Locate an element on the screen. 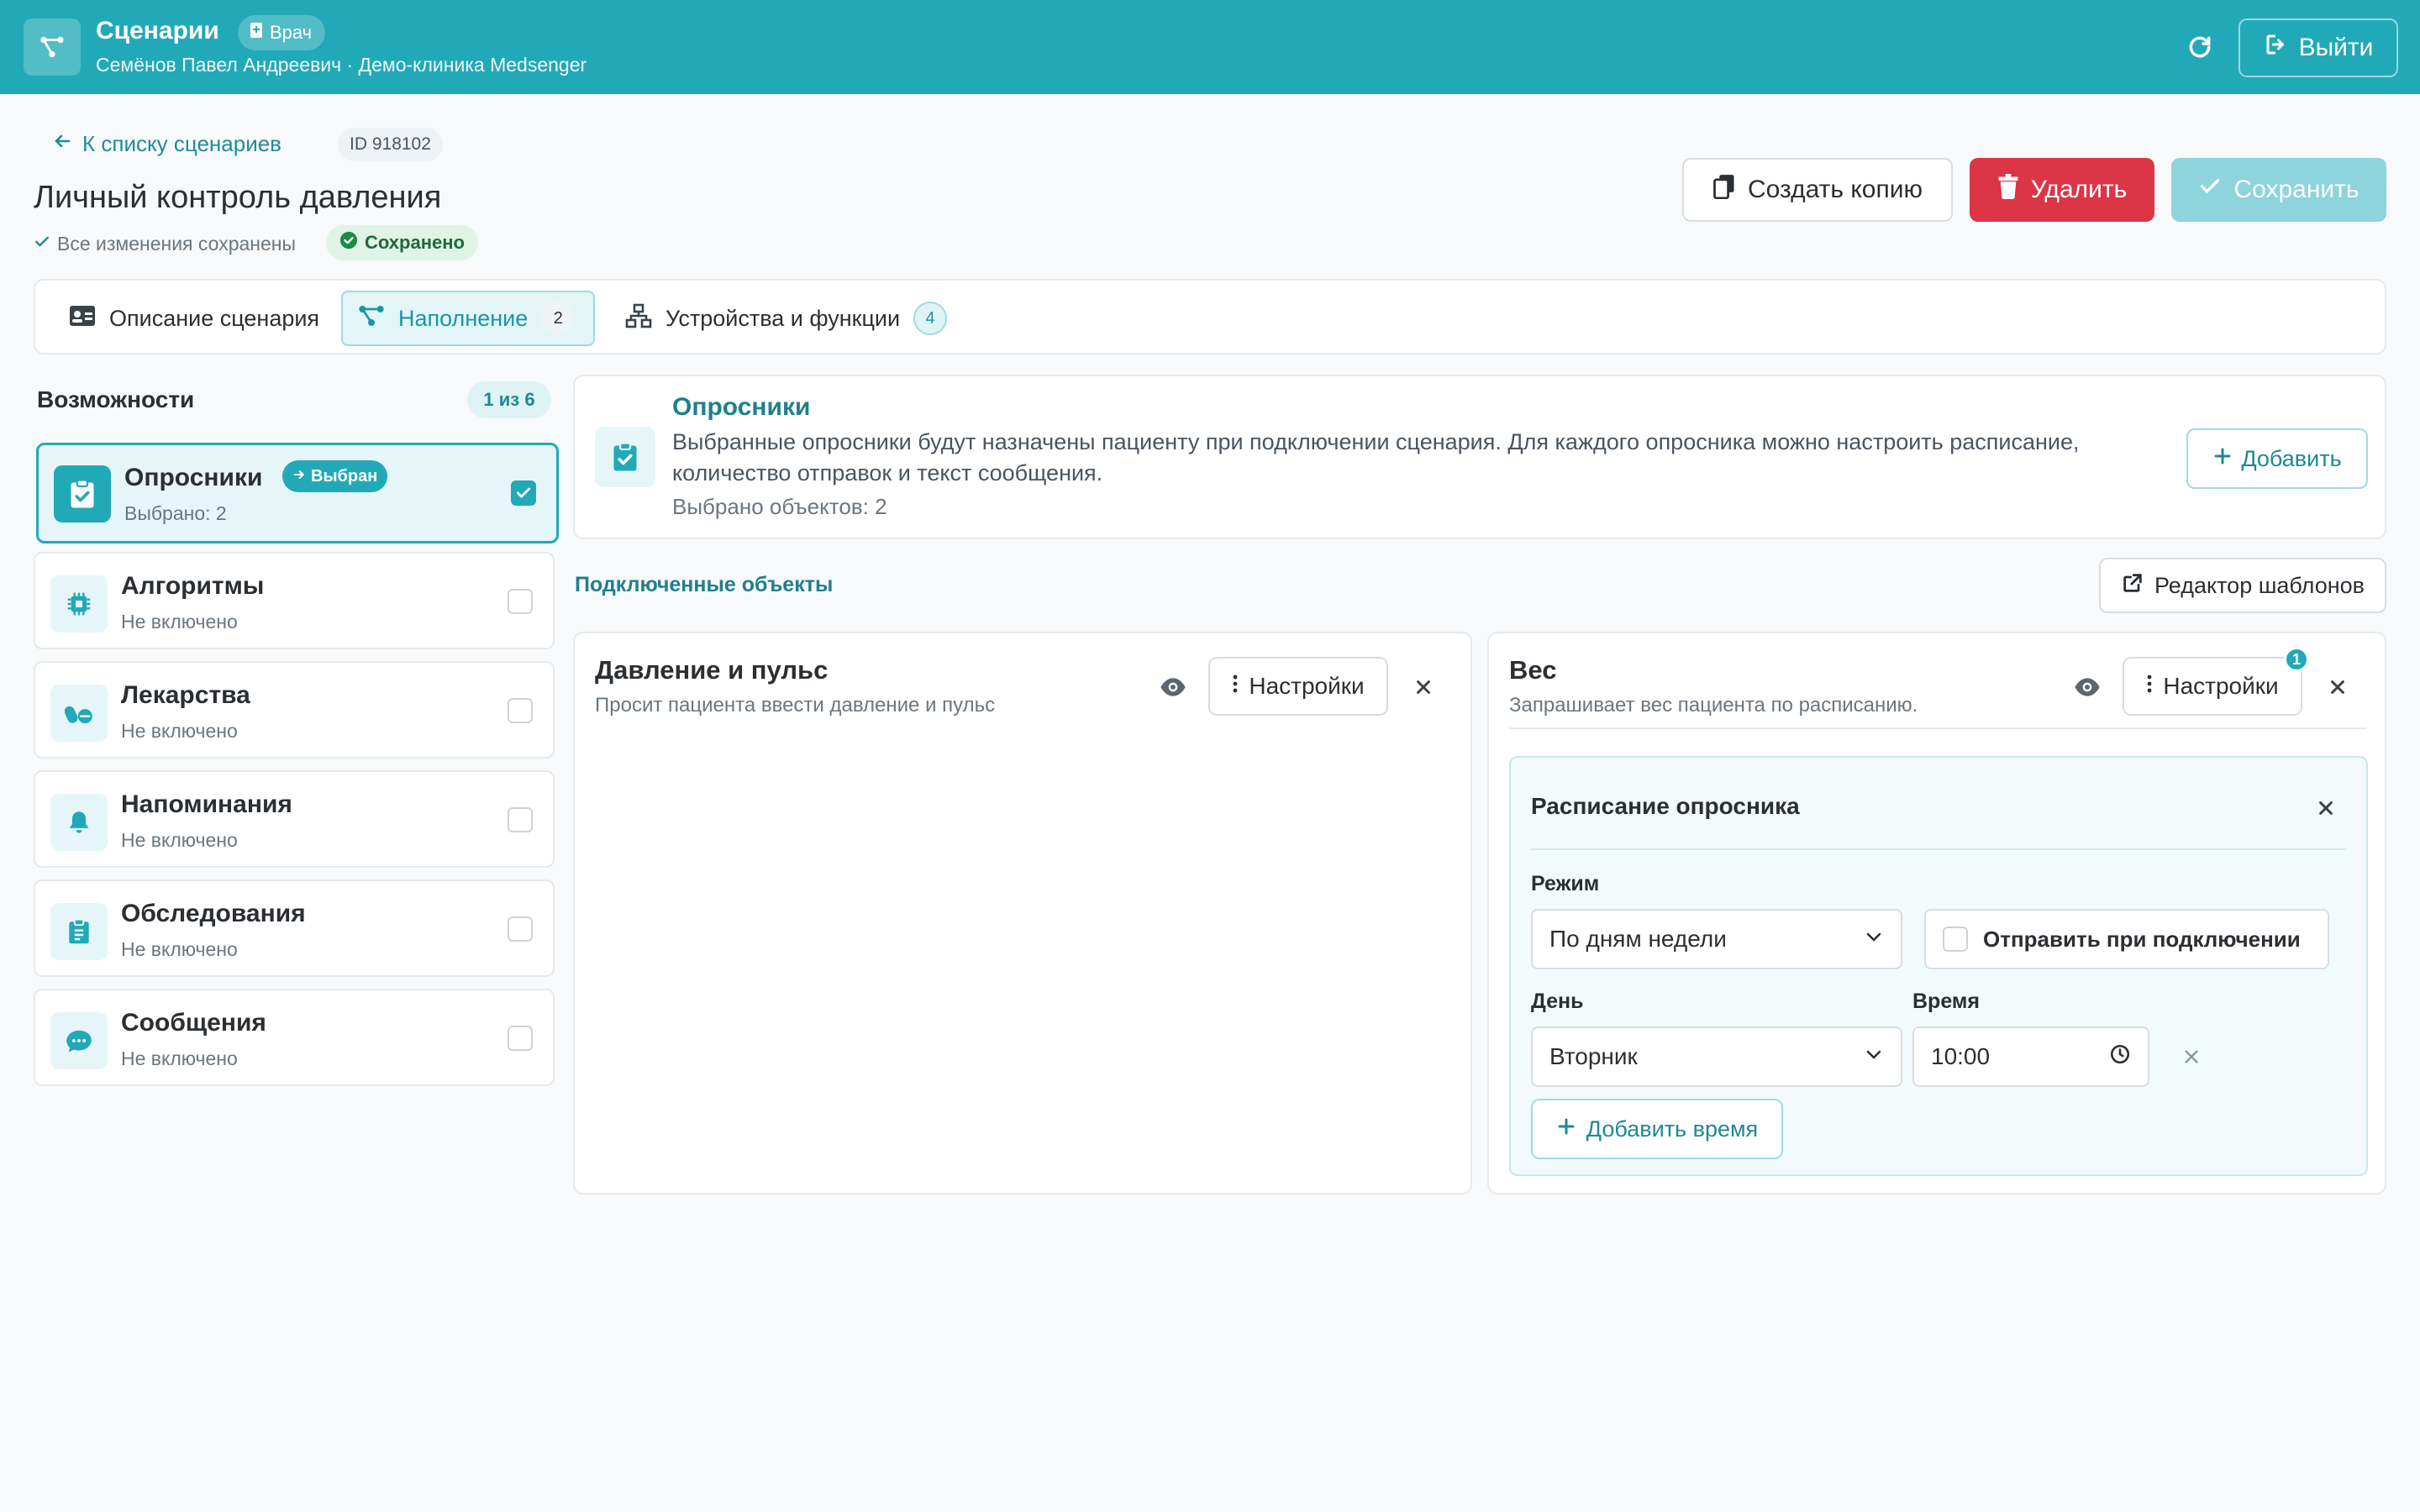 The height and width of the screenshot is (1512, 2420). send-on-connect-checkbox: Отправить при подключении is located at coordinates (2126, 939).